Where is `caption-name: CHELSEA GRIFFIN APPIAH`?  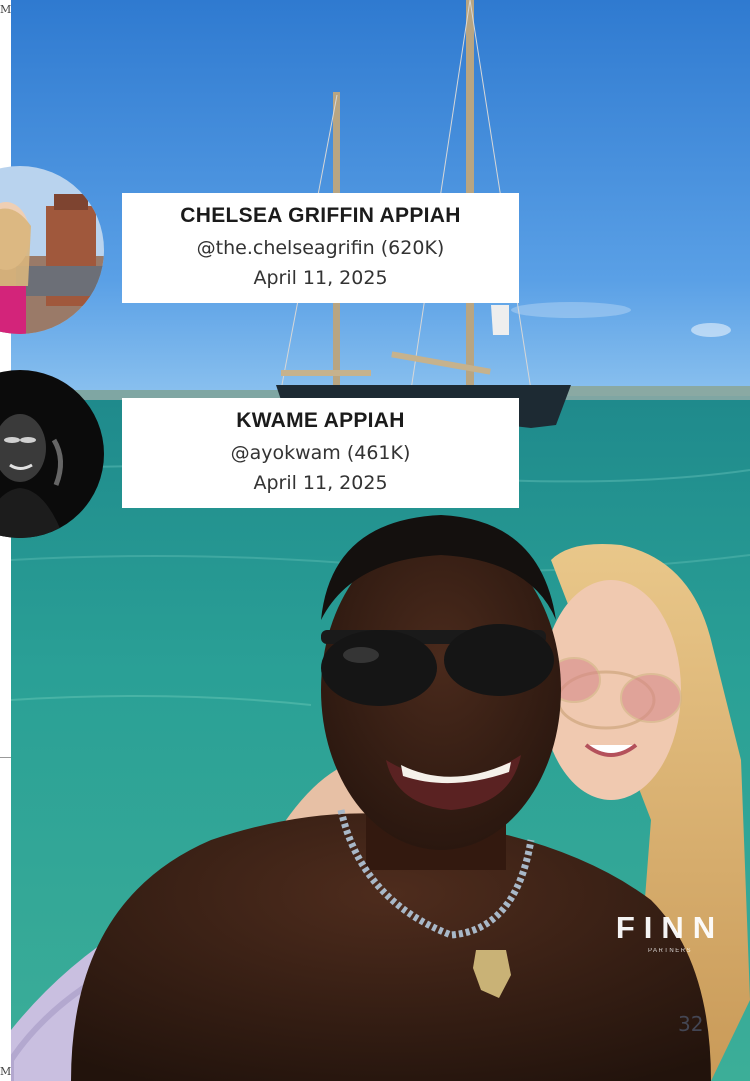 caption-name: CHELSEA GRIFFIN APPIAH is located at coordinates (320, 215).